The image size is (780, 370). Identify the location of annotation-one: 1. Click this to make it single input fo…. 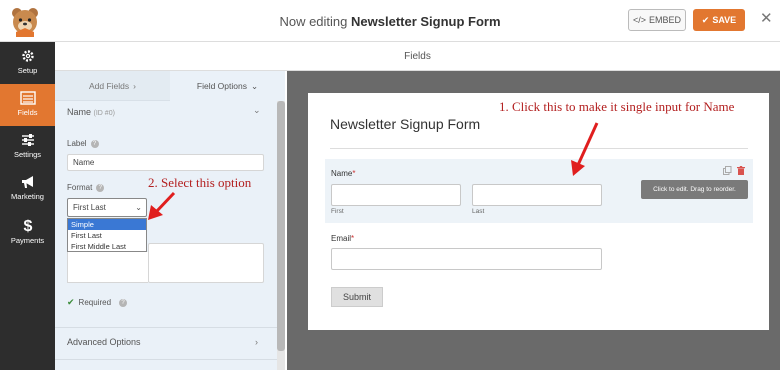
(617, 106).